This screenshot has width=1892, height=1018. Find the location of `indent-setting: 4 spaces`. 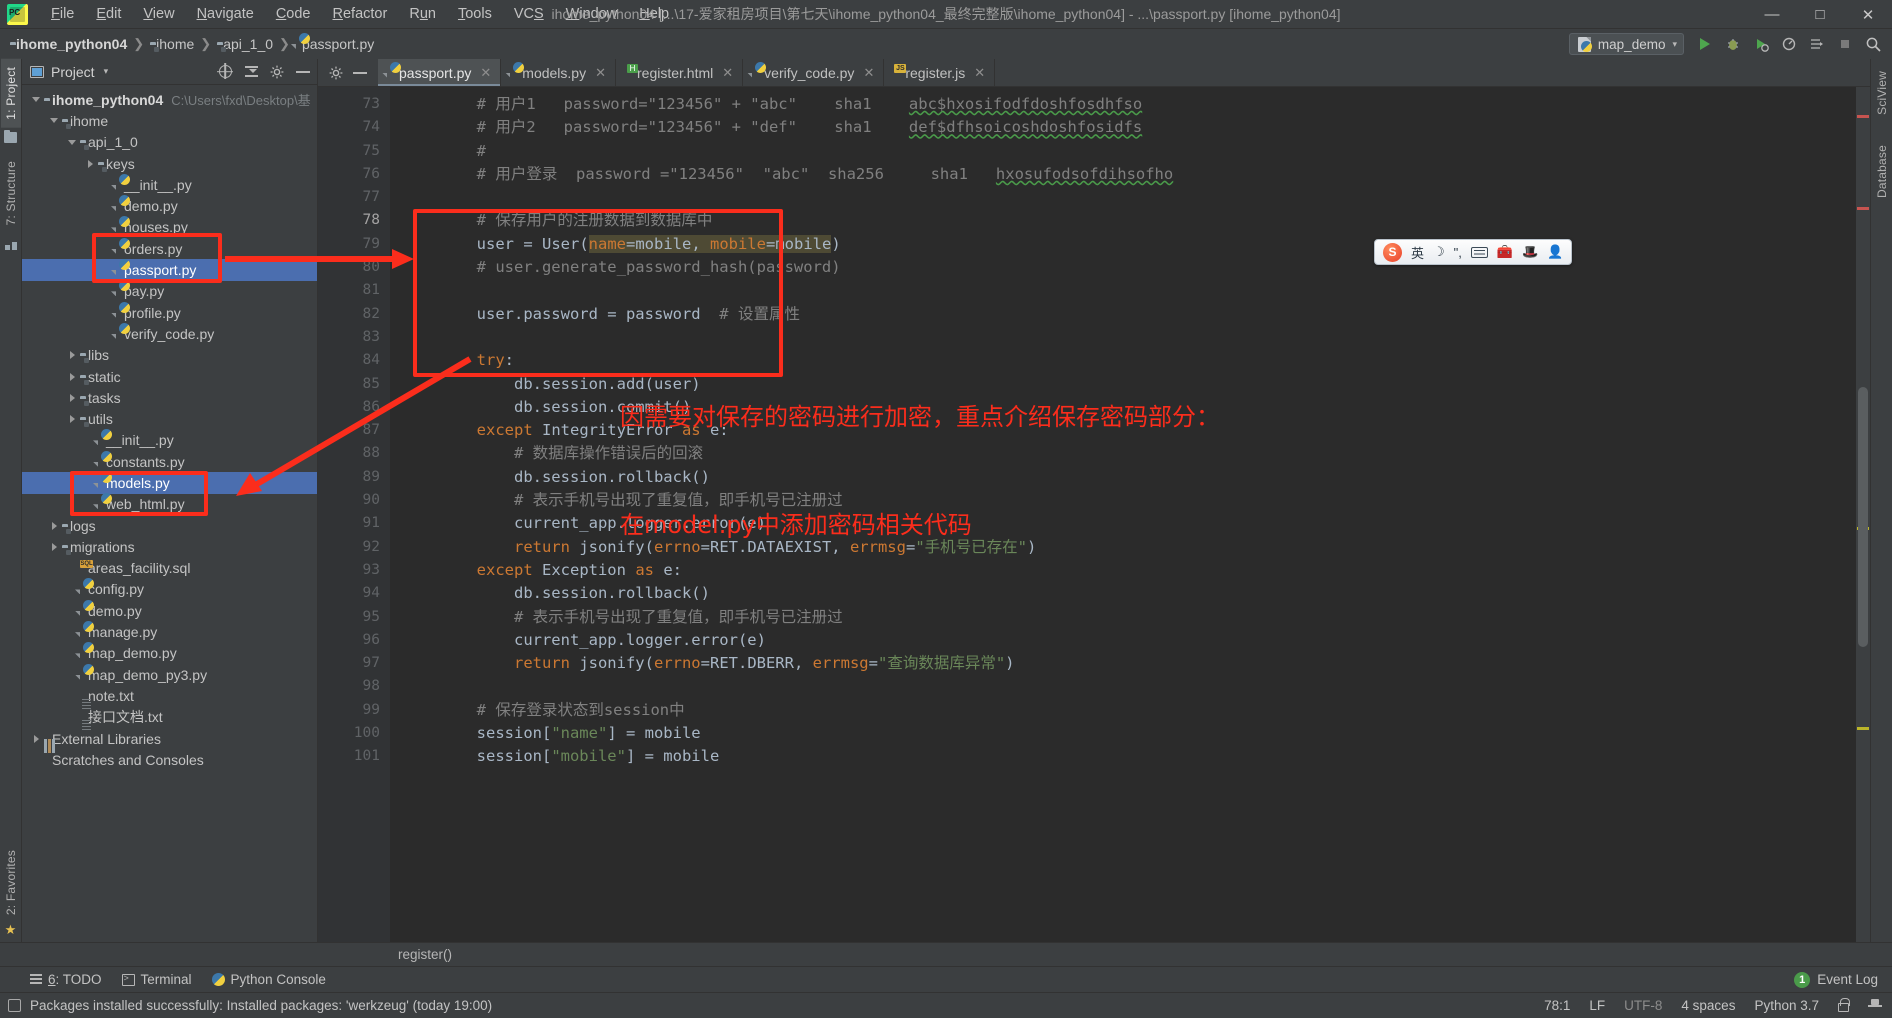

indent-setting: 4 spaces is located at coordinates (1708, 1005).